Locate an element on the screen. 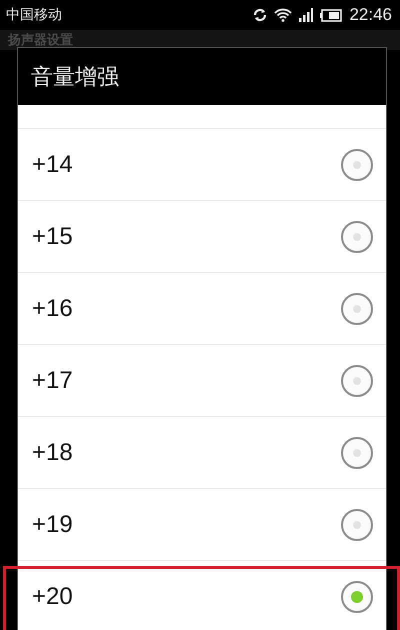 This screenshot has width=400, height=630. battery-icon is located at coordinates (331, 15).